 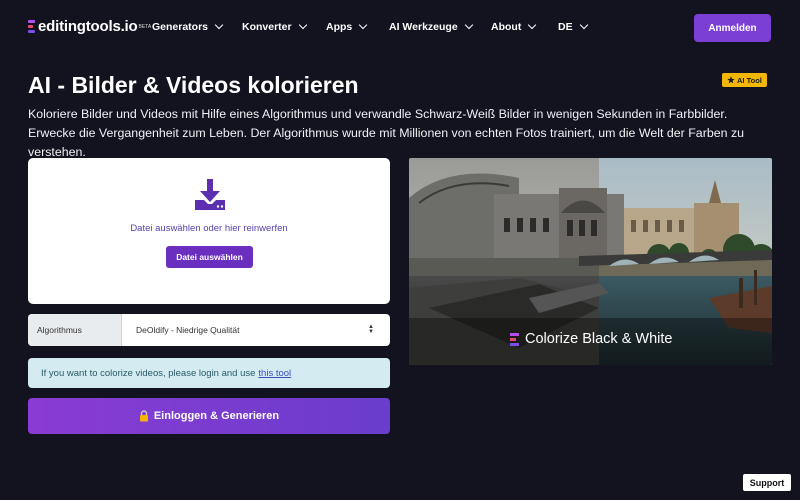 I want to click on this-tool-link: this tool, so click(x=274, y=373).